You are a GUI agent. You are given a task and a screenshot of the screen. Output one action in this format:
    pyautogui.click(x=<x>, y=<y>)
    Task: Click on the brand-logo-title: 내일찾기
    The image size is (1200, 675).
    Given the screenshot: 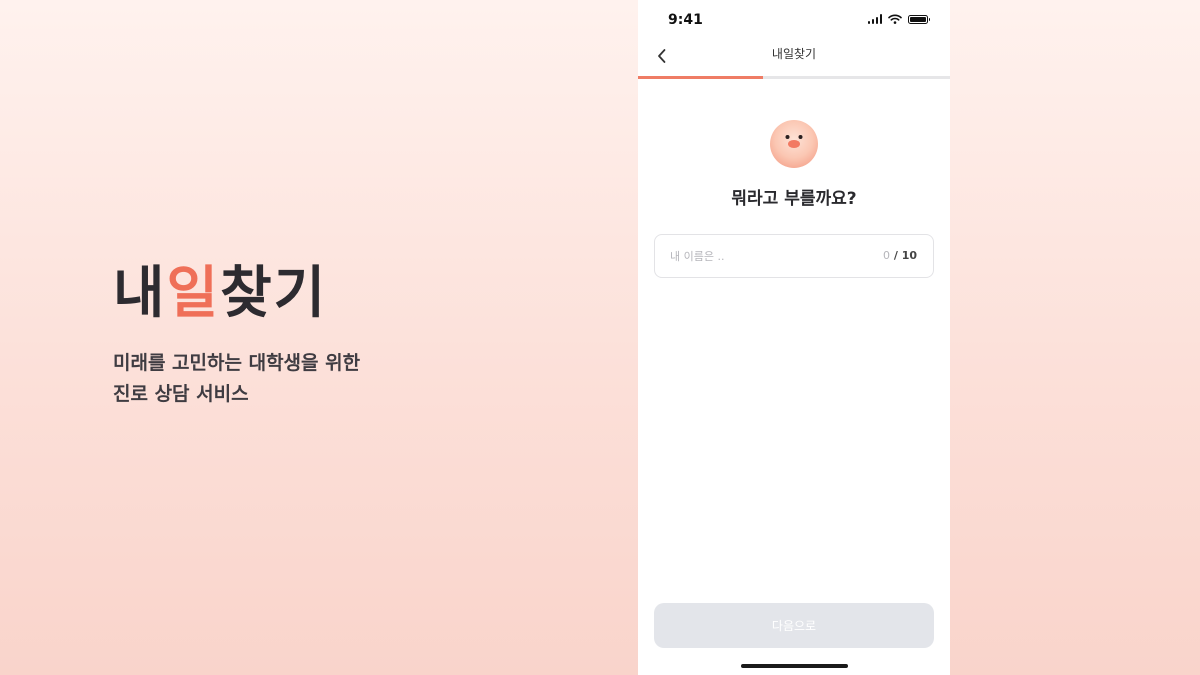 What is the action you would take?
    pyautogui.click(x=236, y=293)
    